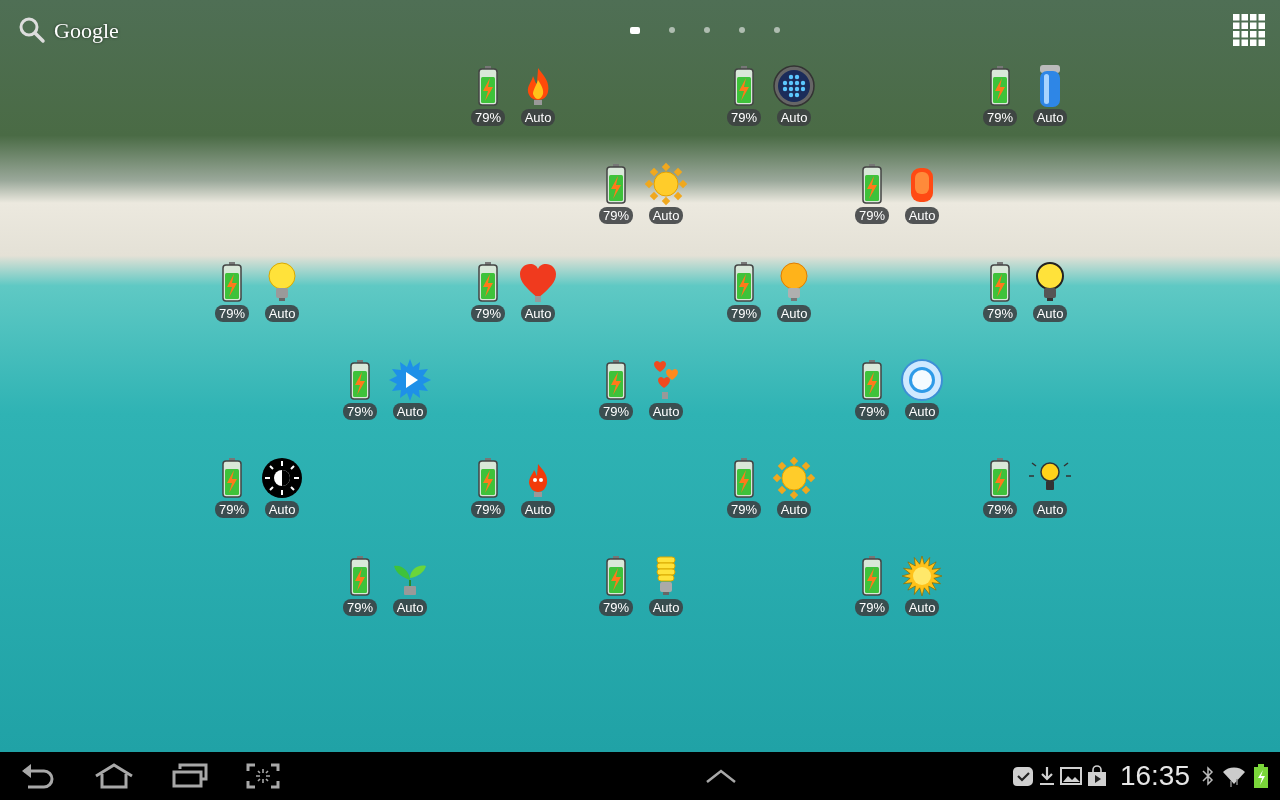 Image resolution: width=1280 pixels, height=800 pixels. What do you see at coordinates (1261, 776) in the screenshot?
I see `battery-icon` at bounding box center [1261, 776].